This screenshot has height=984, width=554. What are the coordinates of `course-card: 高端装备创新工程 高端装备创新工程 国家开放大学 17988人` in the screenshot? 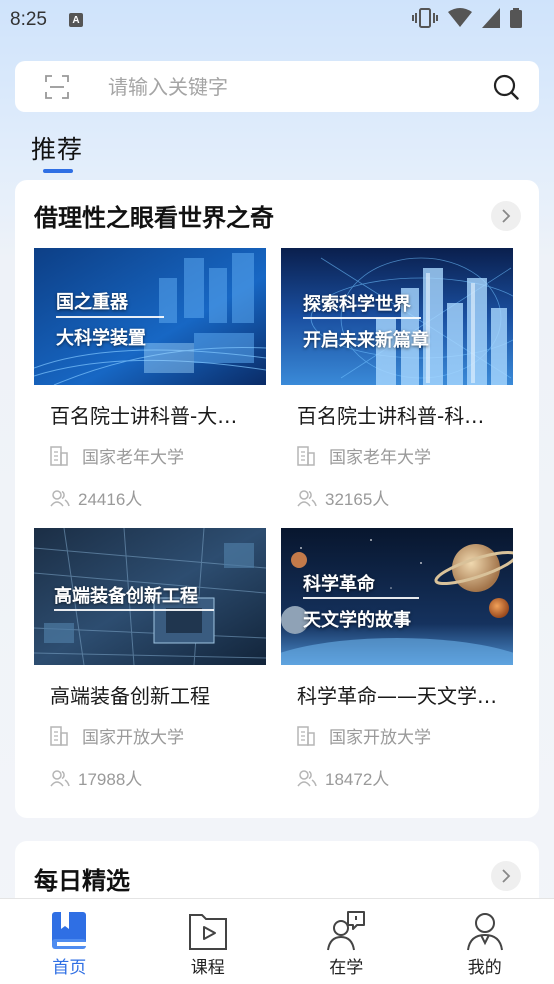 It's located at (150, 663).